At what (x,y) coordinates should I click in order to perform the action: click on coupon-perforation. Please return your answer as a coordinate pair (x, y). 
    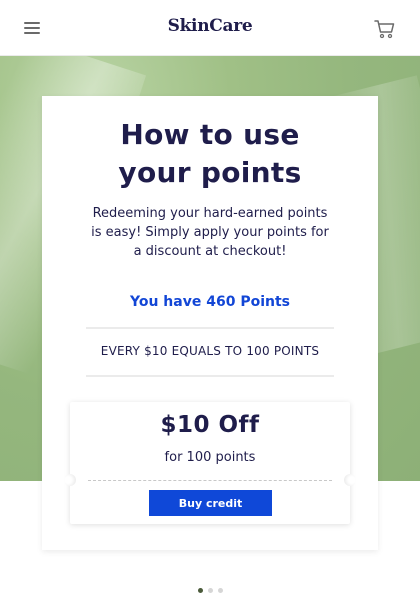
    Looking at the image, I should click on (210, 480).